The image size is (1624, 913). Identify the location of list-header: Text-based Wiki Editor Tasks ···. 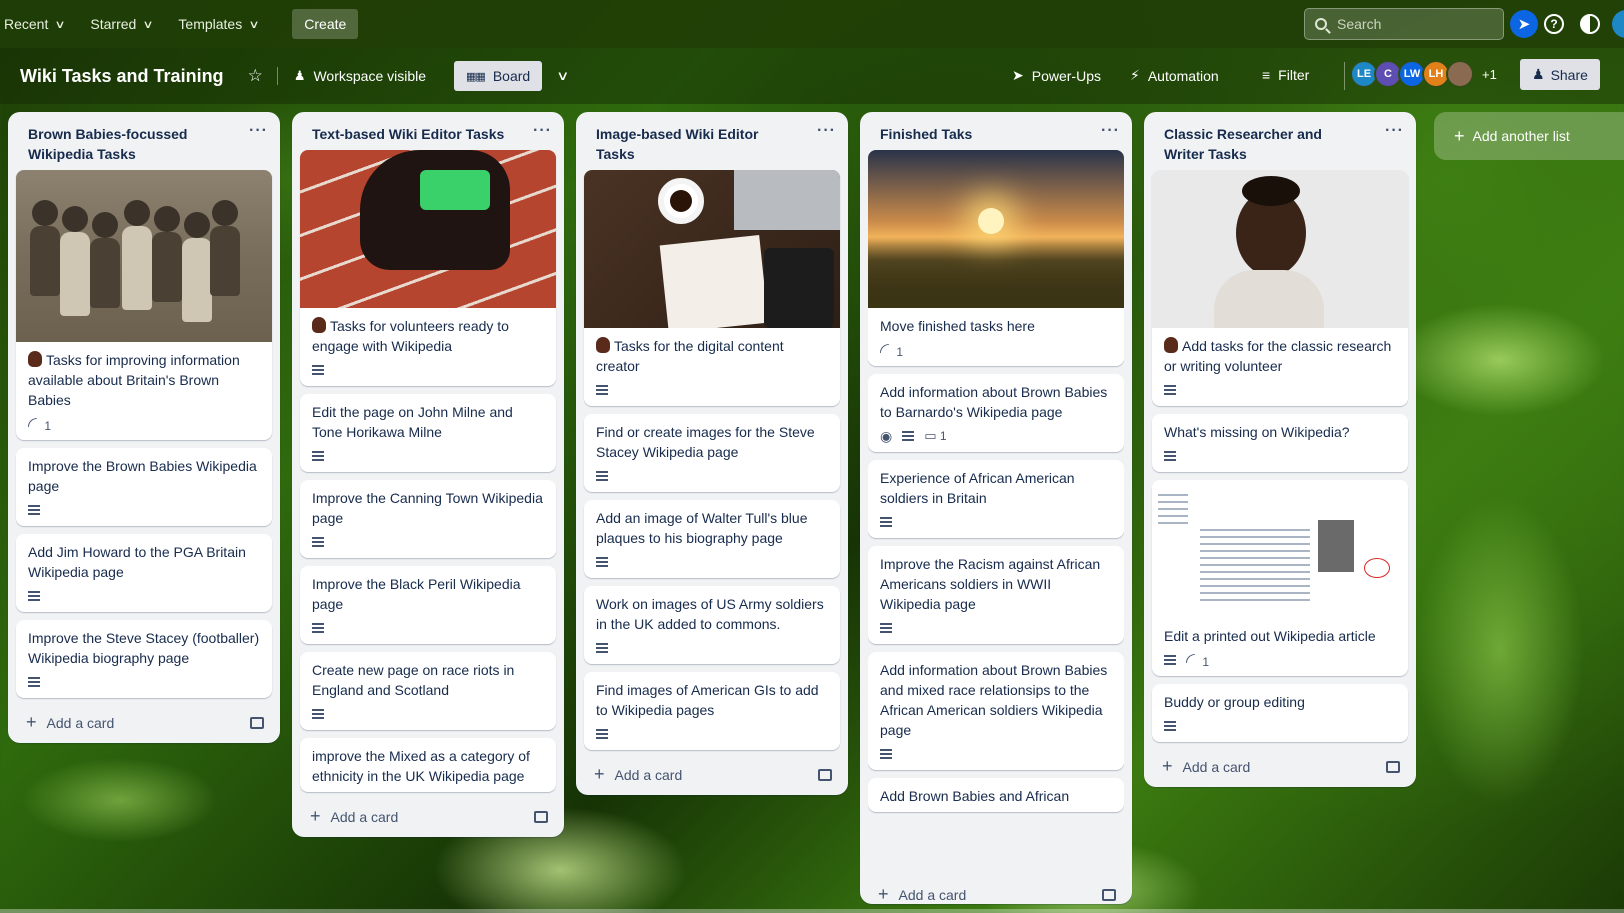
(428, 135).